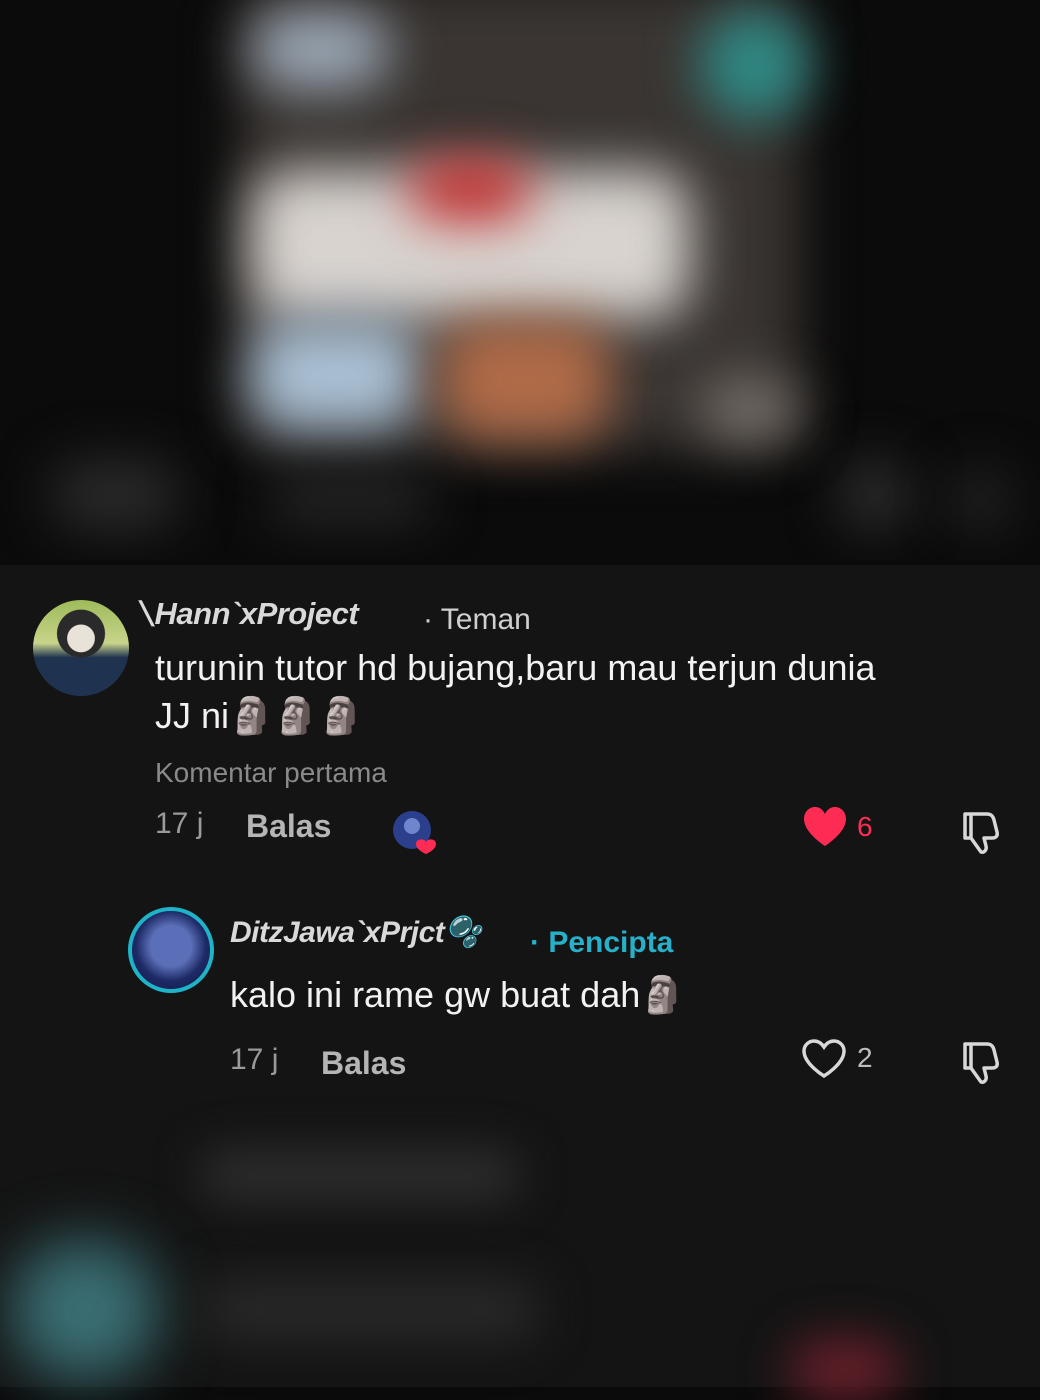  What do you see at coordinates (825, 827) in the screenshot?
I see `heart-filled-icon` at bounding box center [825, 827].